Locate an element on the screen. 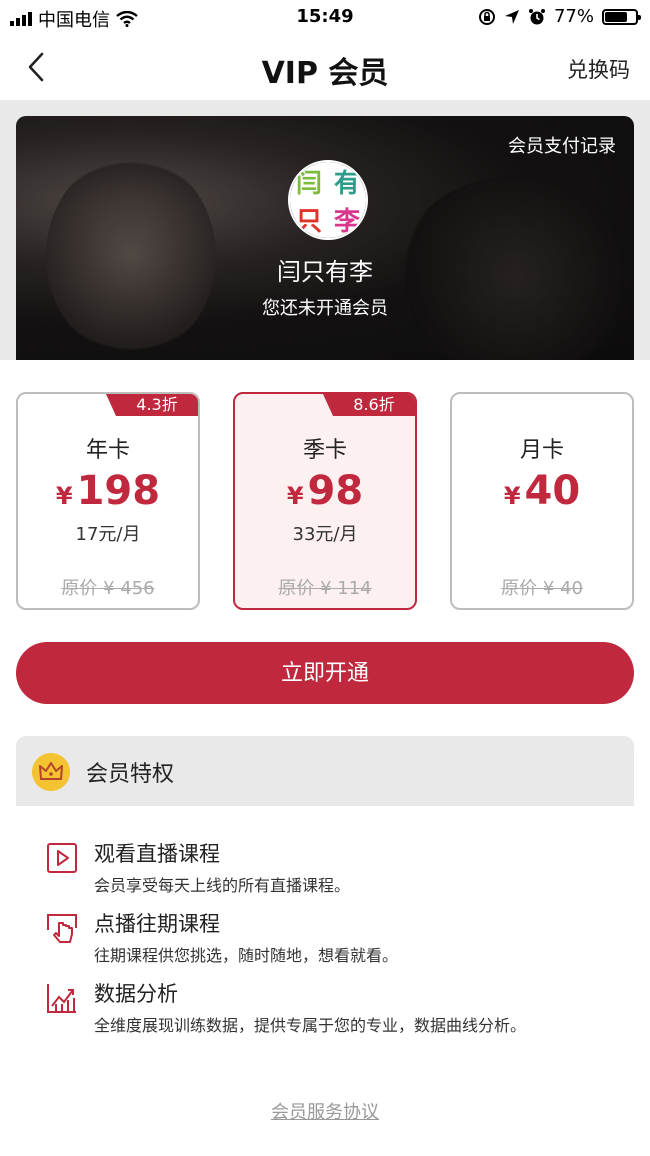 The width and height of the screenshot is (650, 1156). nav-bar: VIP 会员 兑换码 is located at coordinates (325, 67).